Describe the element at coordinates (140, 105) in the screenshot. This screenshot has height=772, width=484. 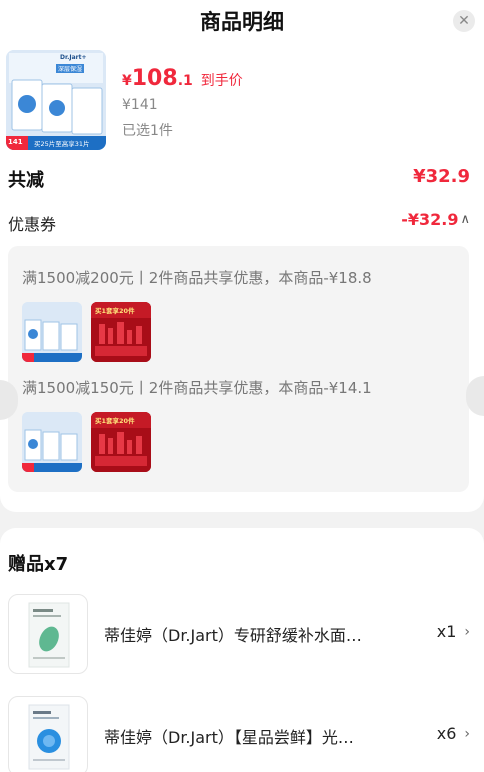
I see `original-price: ¥141` at that location.